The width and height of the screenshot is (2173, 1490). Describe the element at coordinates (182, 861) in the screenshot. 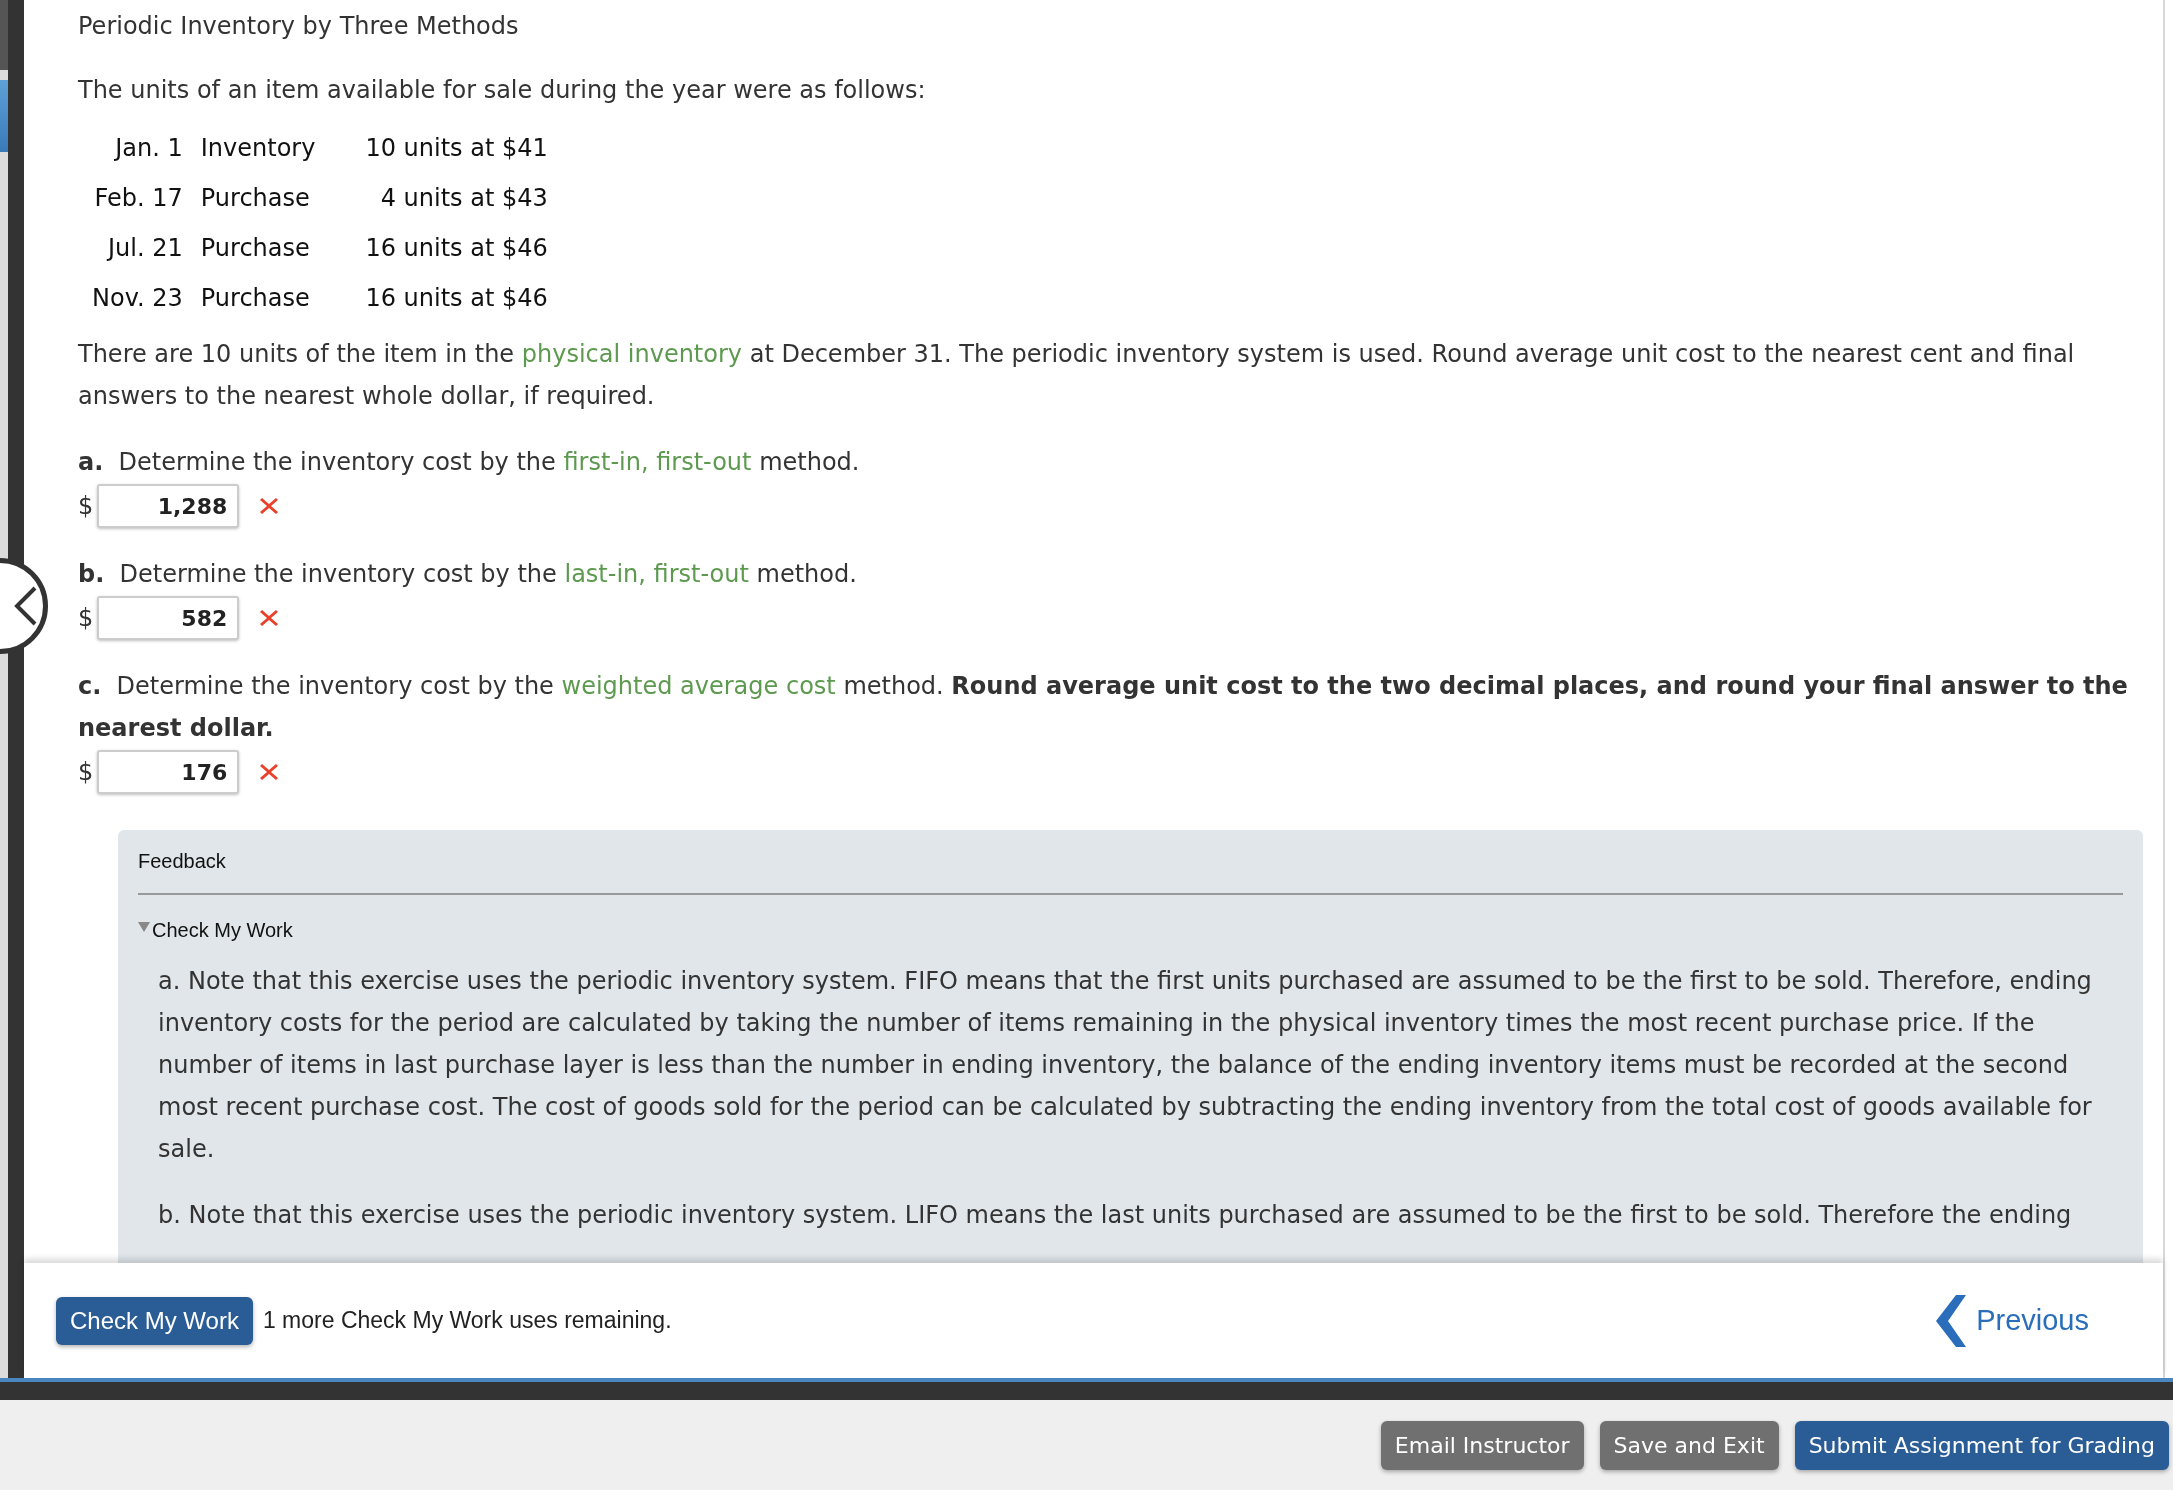

I see `feedback-heading: Feedback` at that location.